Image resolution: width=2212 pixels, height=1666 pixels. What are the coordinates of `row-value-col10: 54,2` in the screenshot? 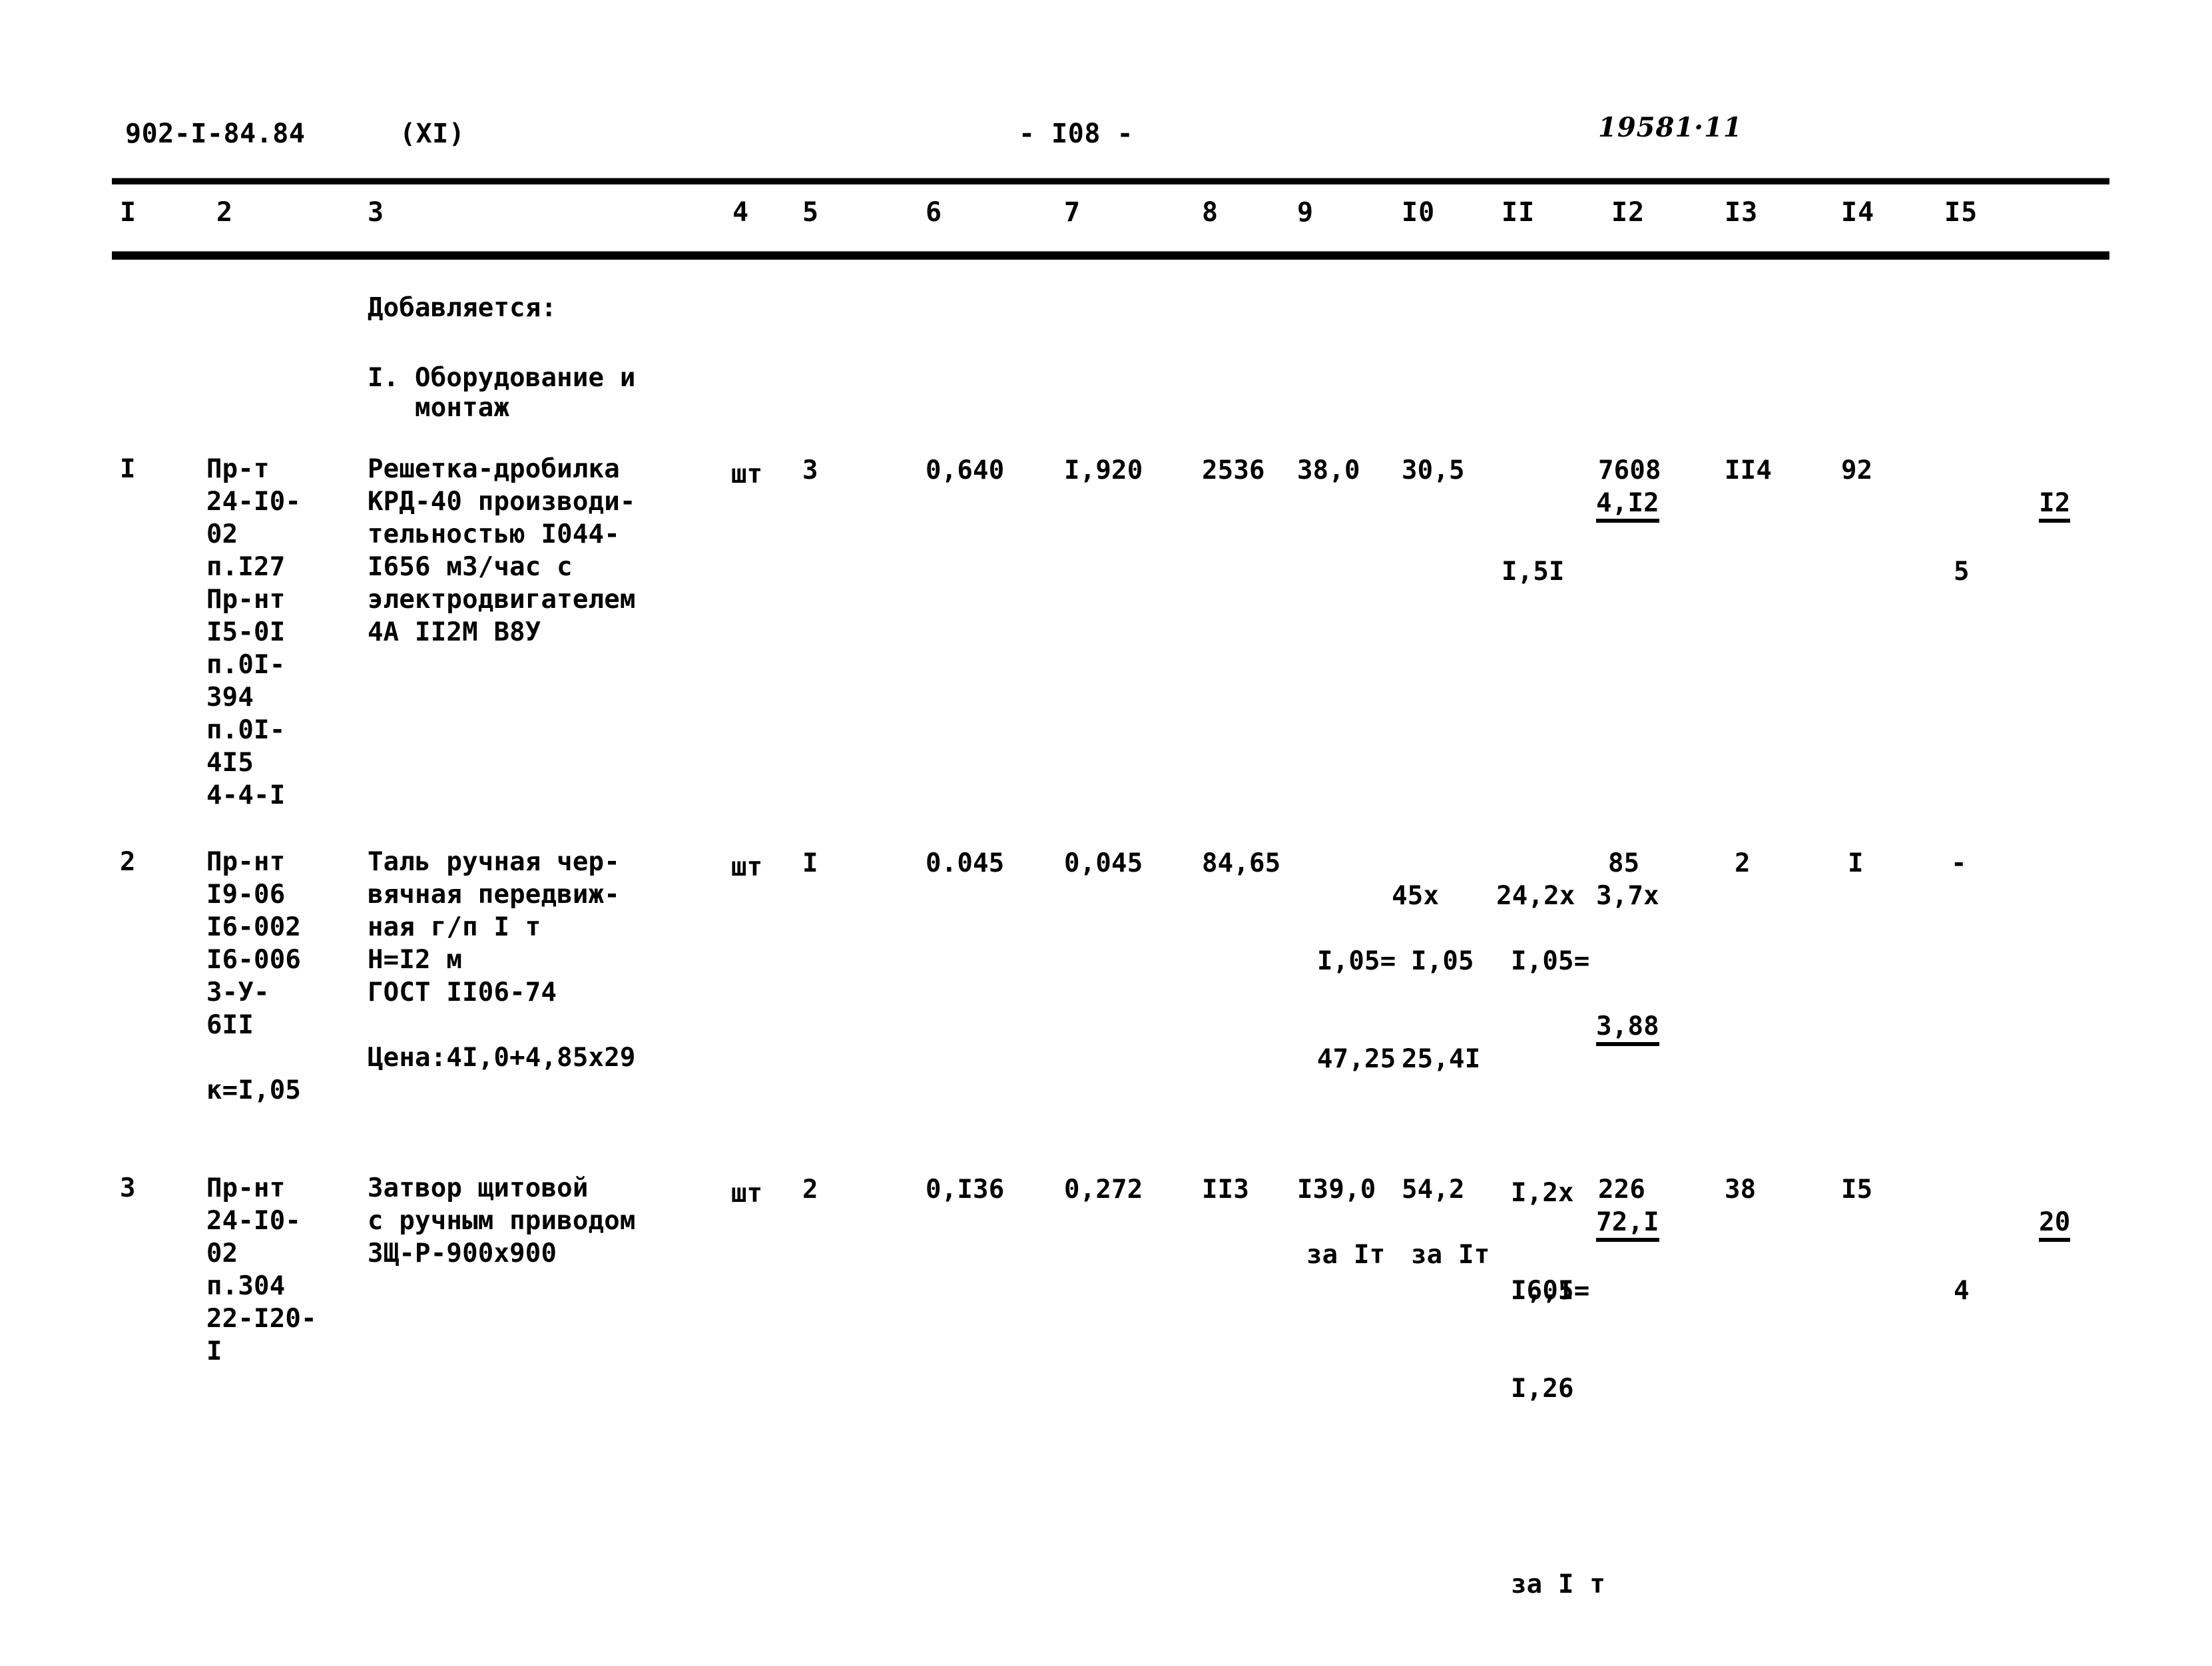 It's located at (1433, 1190).